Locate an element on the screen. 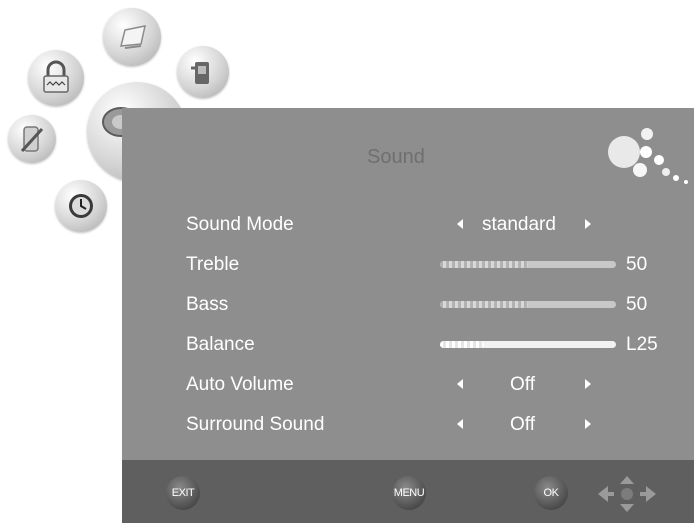  surround-sound-value: Off is located at coordinates (522, 424).